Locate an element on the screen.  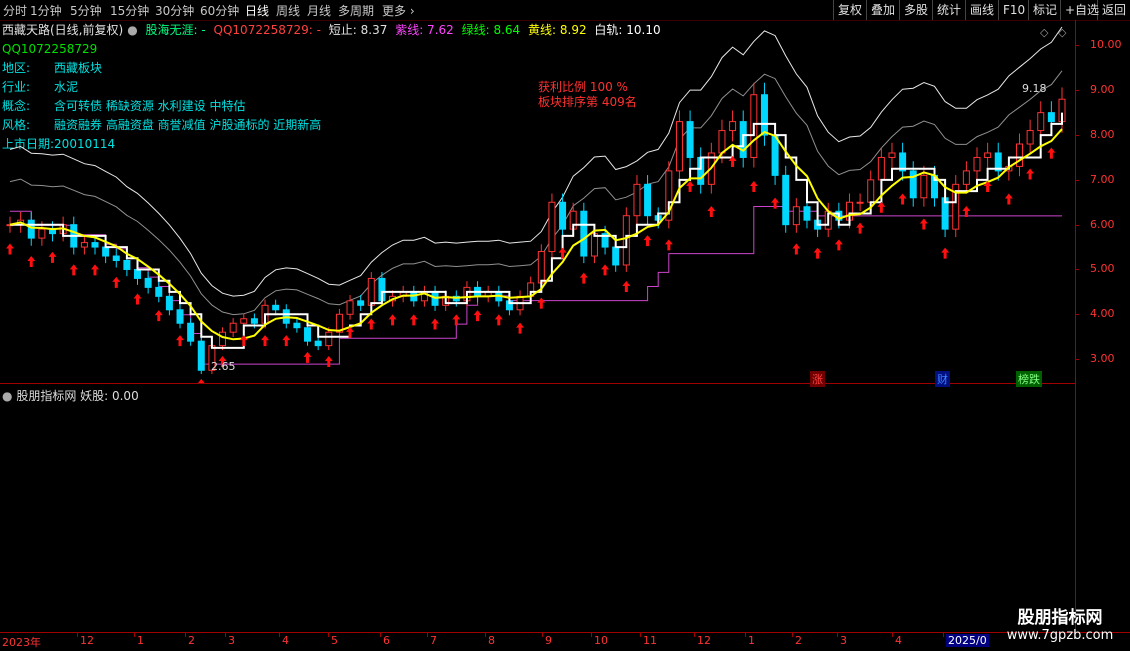
date-tick-label: 10 is located at coordinates (601, 640).